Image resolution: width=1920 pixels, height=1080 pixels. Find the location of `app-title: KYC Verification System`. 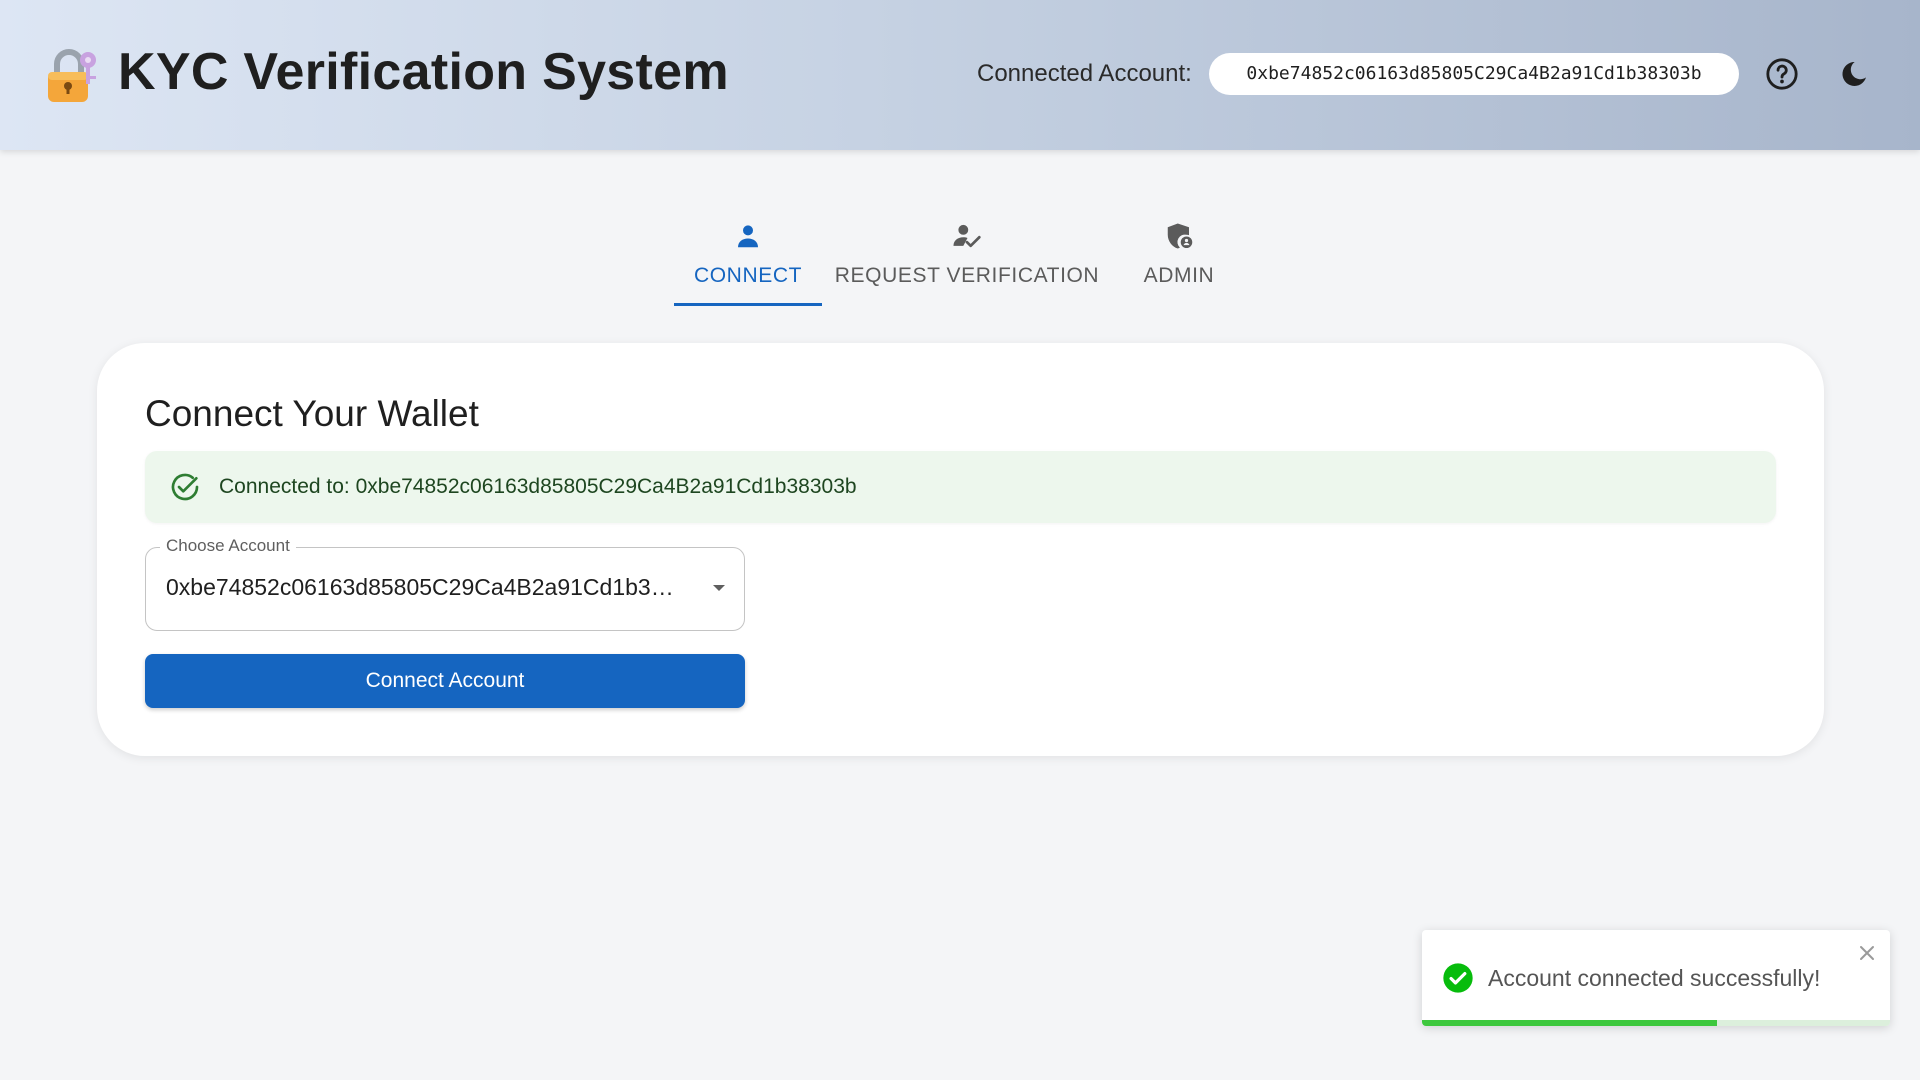

app-title: KYC Verification System is located at coordinates (423, 72).